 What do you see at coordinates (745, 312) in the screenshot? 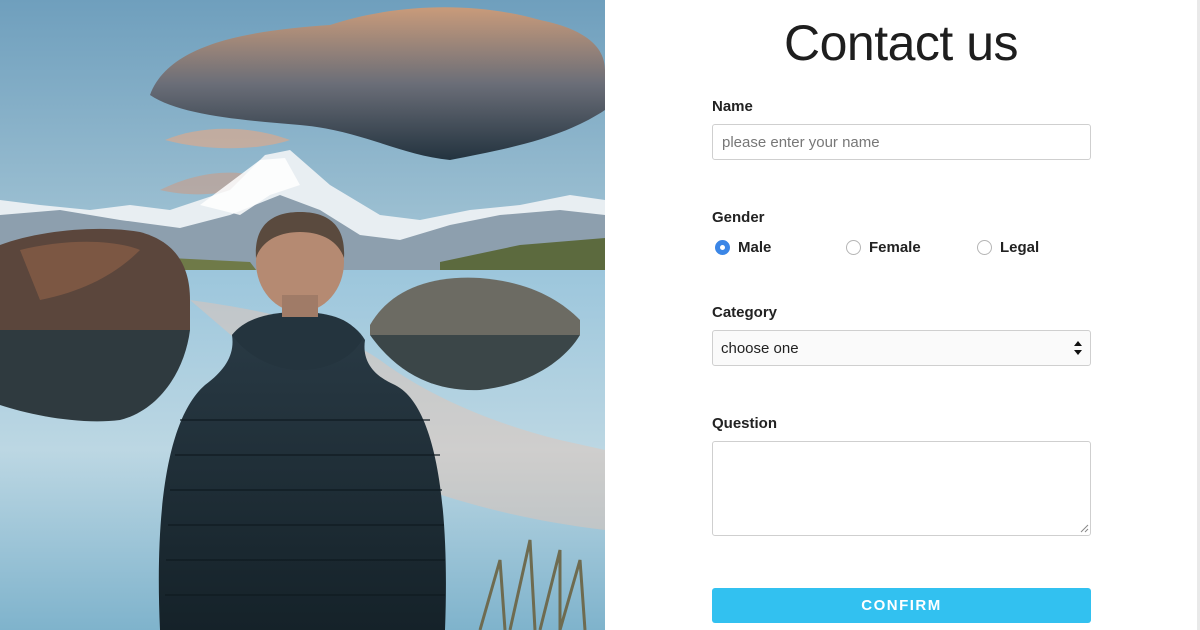
I see `category-label: Category` at bounding box center [745, 312].